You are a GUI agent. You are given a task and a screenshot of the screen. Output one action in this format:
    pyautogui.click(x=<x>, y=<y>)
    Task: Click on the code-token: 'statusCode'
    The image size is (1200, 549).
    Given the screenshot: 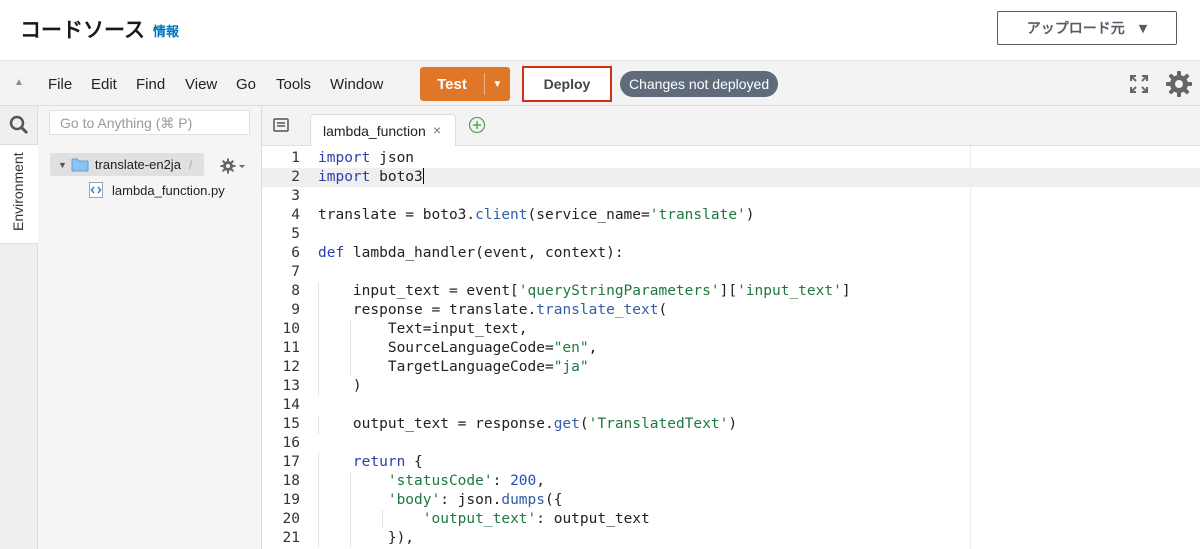 What is the action you would take?
    pyautogui.click(x=440, y=481)
    